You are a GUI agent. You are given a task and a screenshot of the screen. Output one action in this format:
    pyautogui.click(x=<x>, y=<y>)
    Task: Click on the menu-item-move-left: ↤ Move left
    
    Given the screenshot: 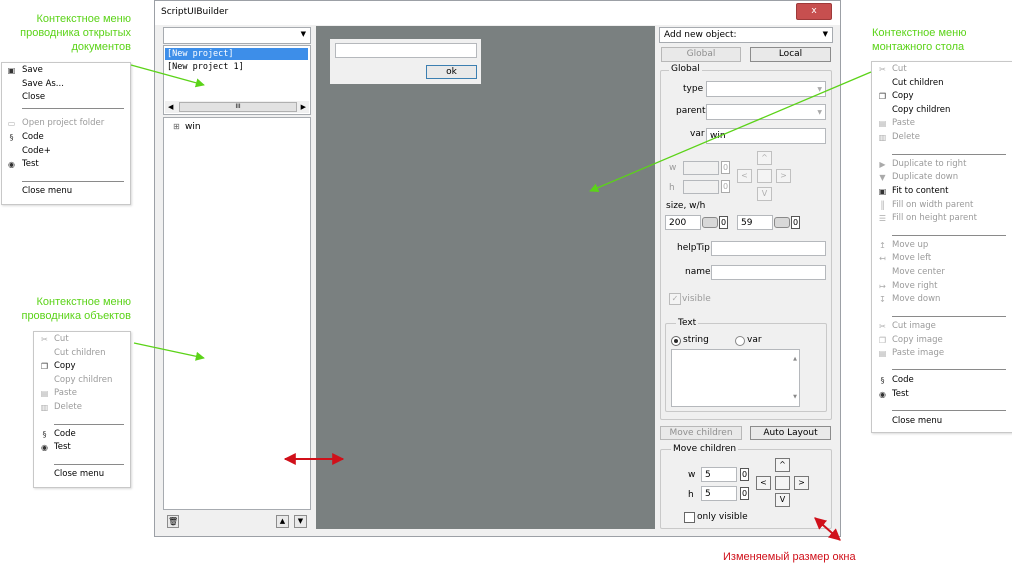 What is the action you would take?
    pyautogui.click(x=942, y=258)
    